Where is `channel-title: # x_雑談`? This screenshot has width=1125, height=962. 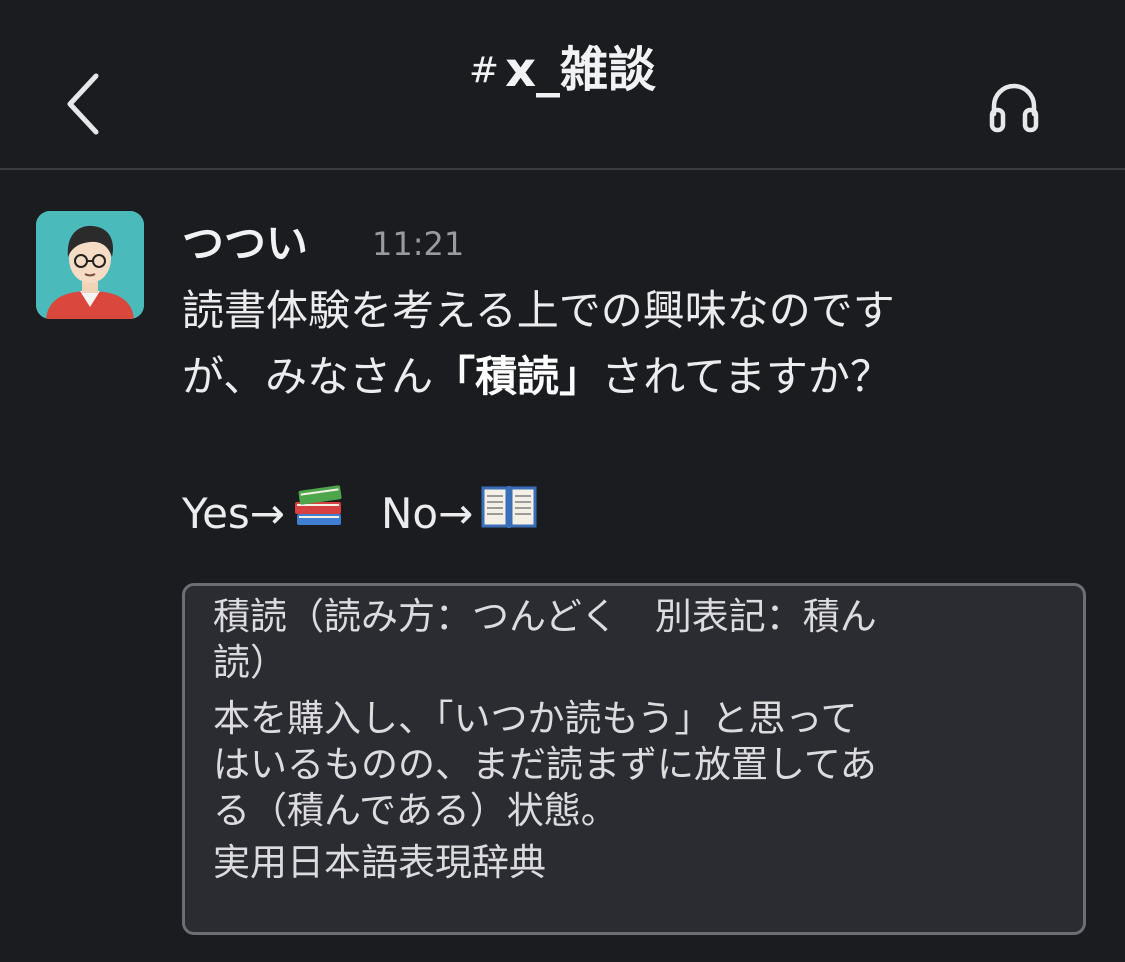 channel-title: # x_雑談 is located at coordinates (562, 65).